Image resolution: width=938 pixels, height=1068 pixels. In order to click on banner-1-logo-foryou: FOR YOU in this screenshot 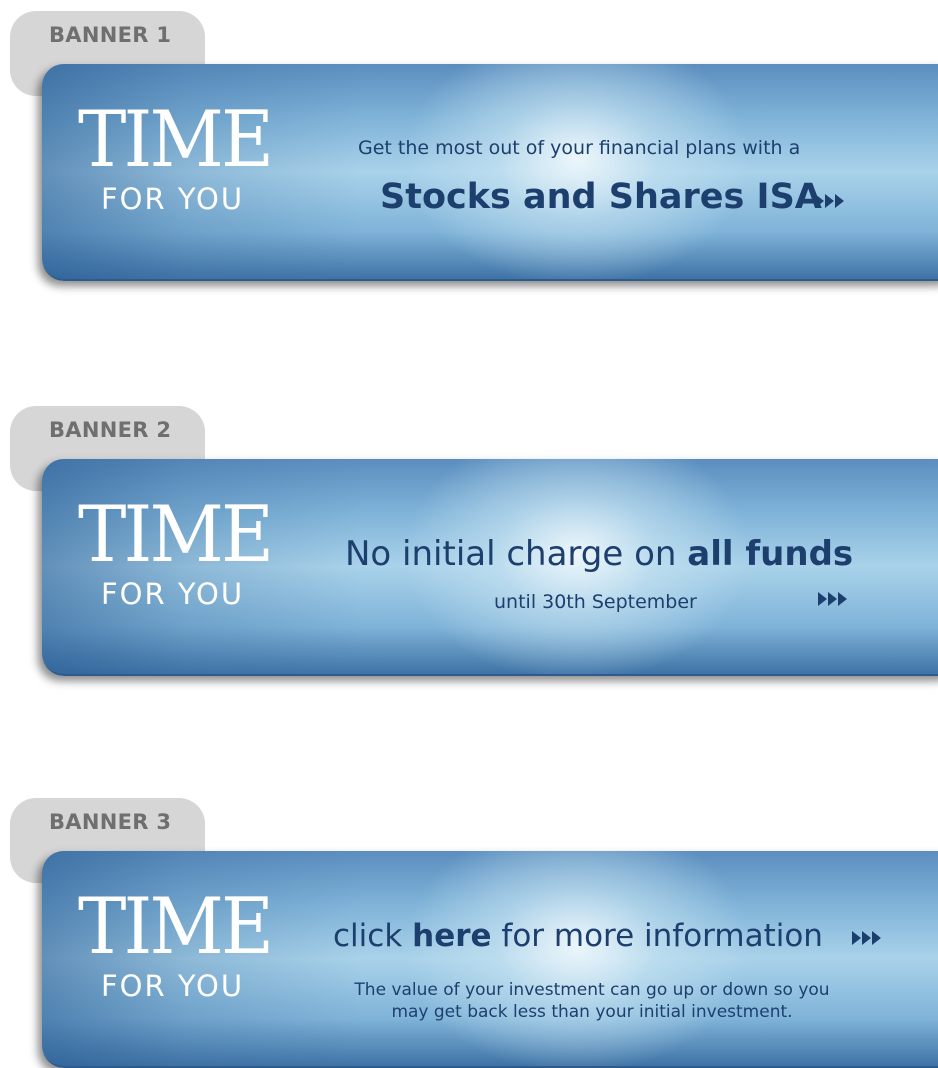, I will do `click(173, 199)`.